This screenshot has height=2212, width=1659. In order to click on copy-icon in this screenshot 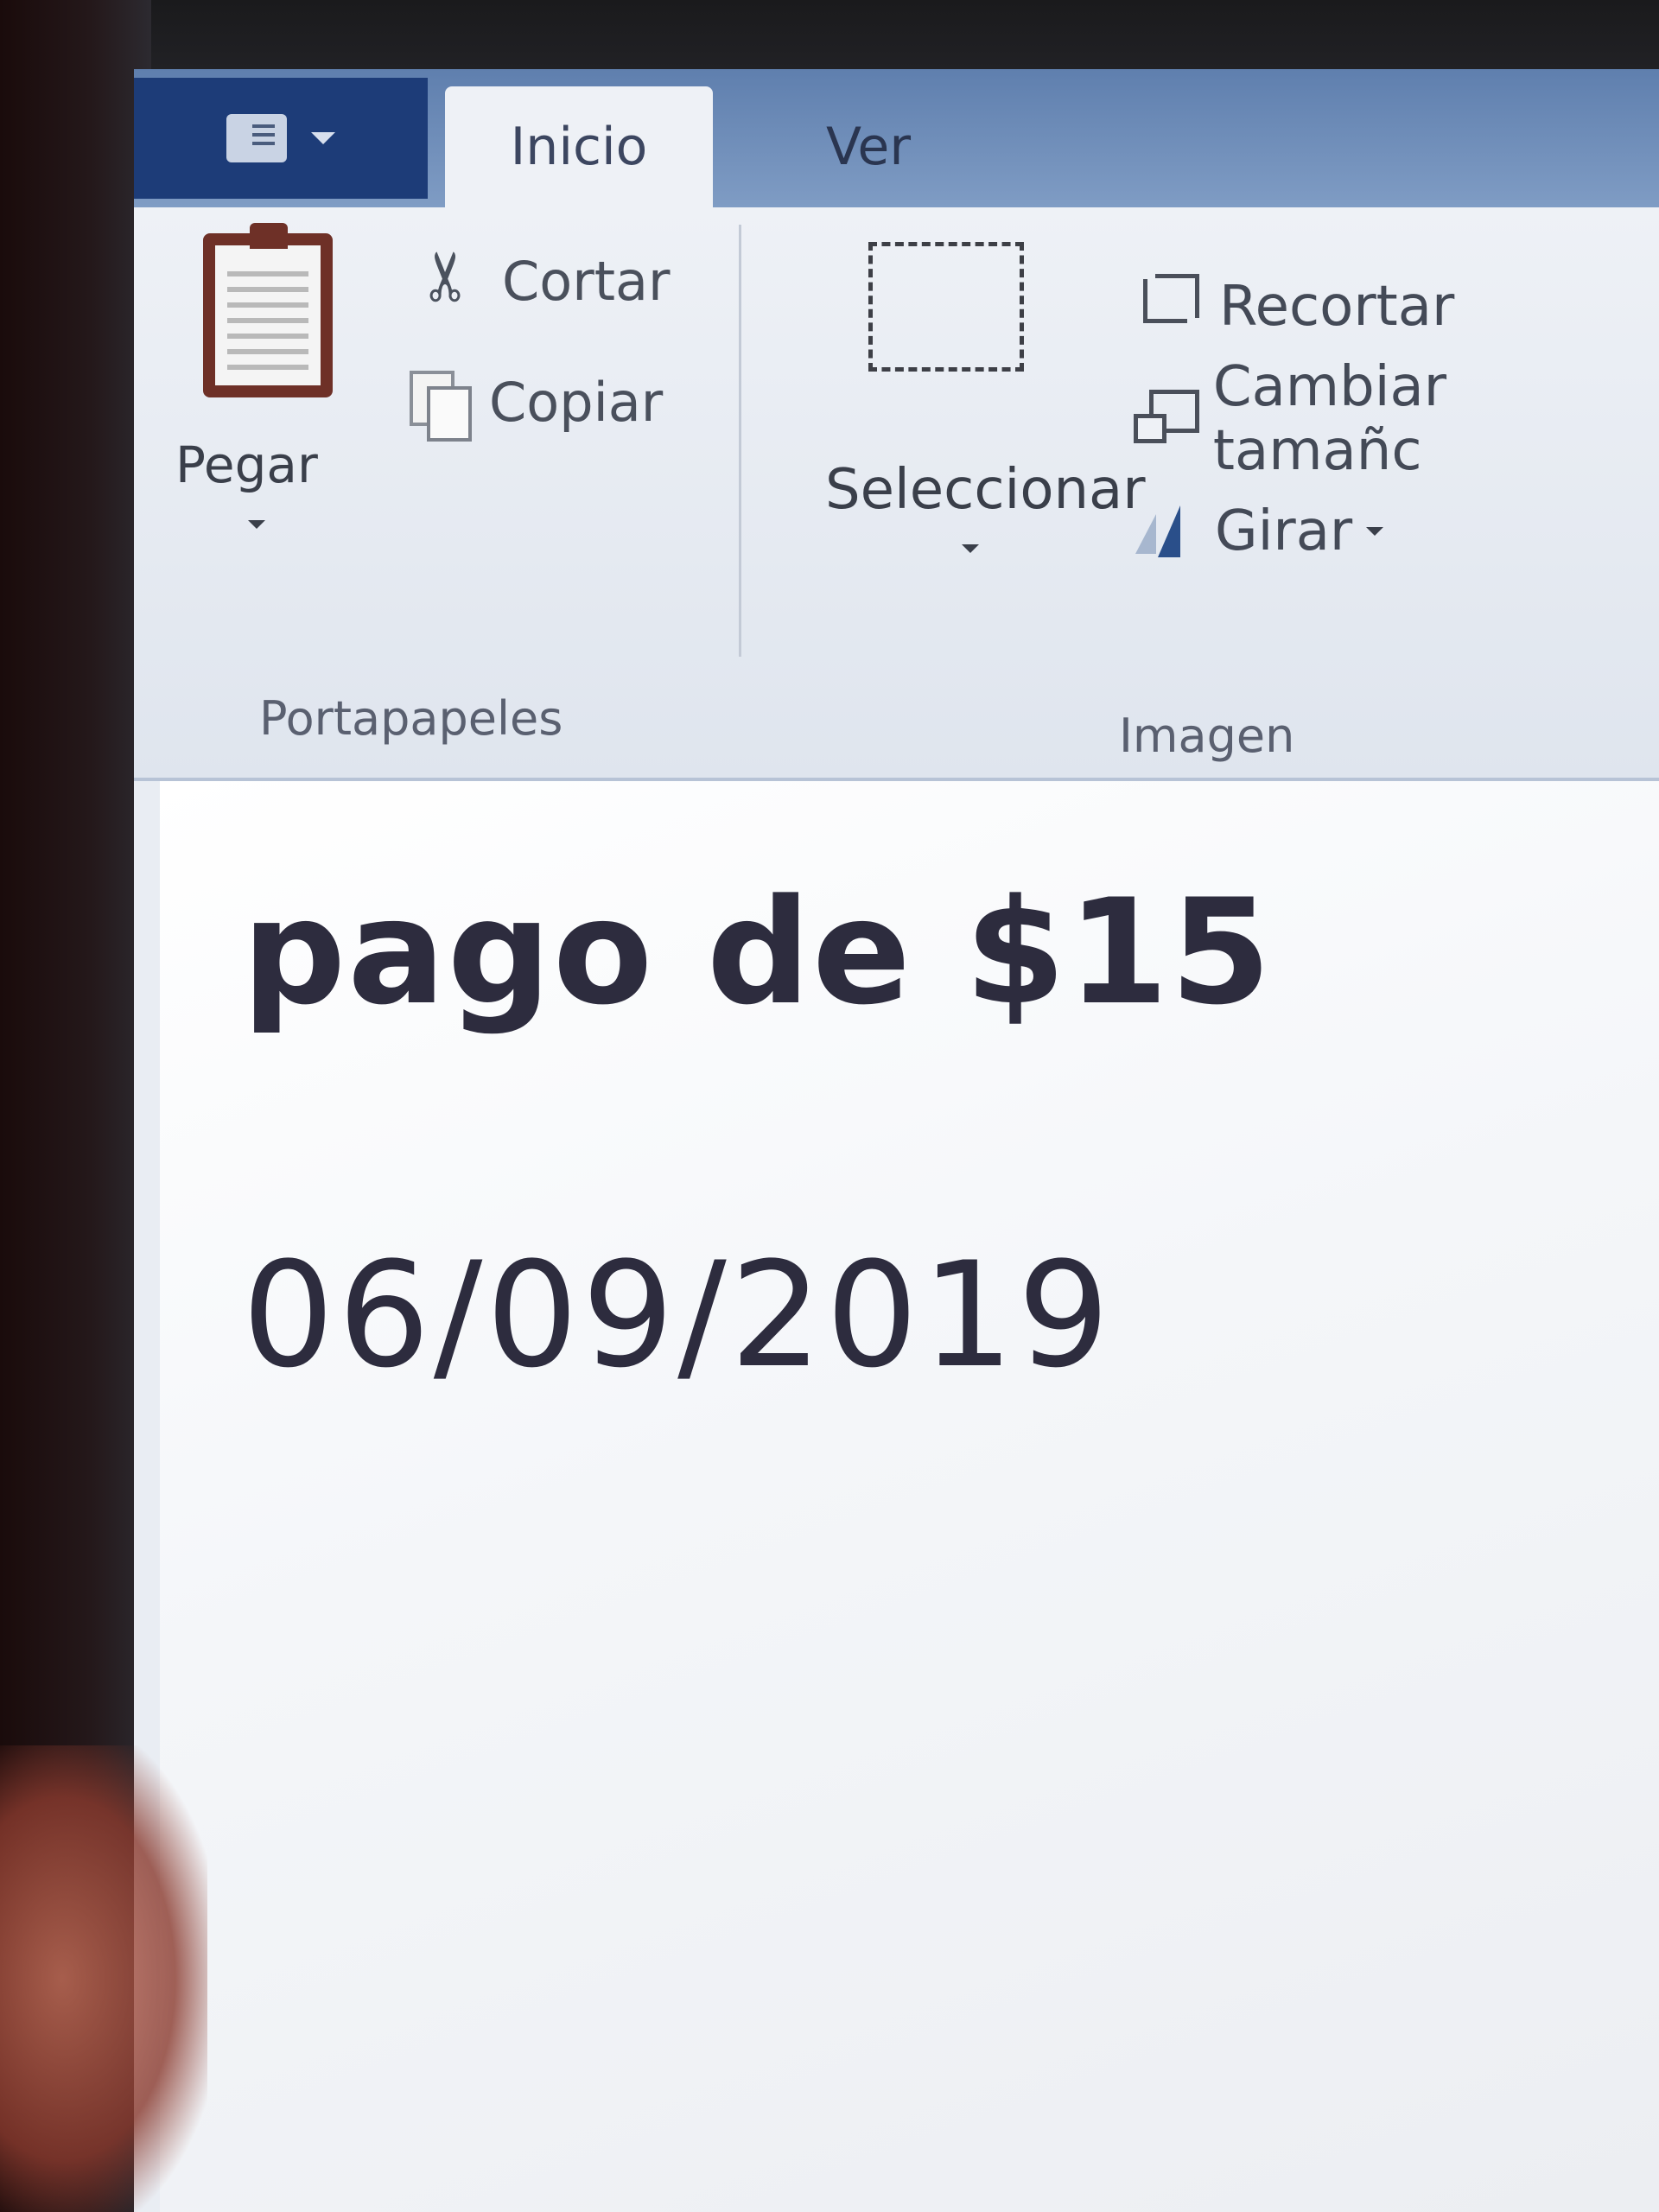, I will do `click(439, 404)`.